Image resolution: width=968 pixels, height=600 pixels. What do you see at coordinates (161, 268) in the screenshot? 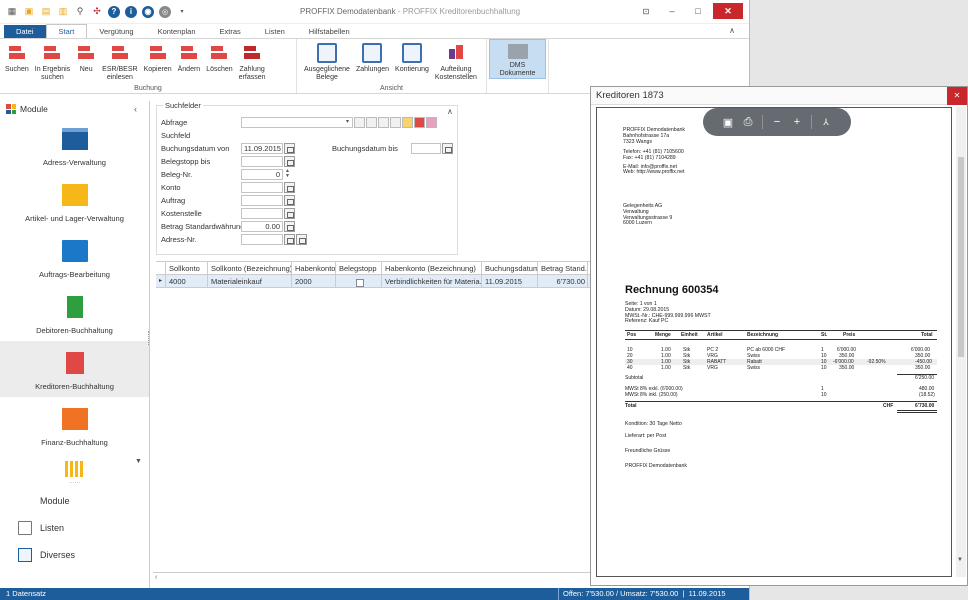
I see `row-indicator-header` at bounding box center [161, 268].